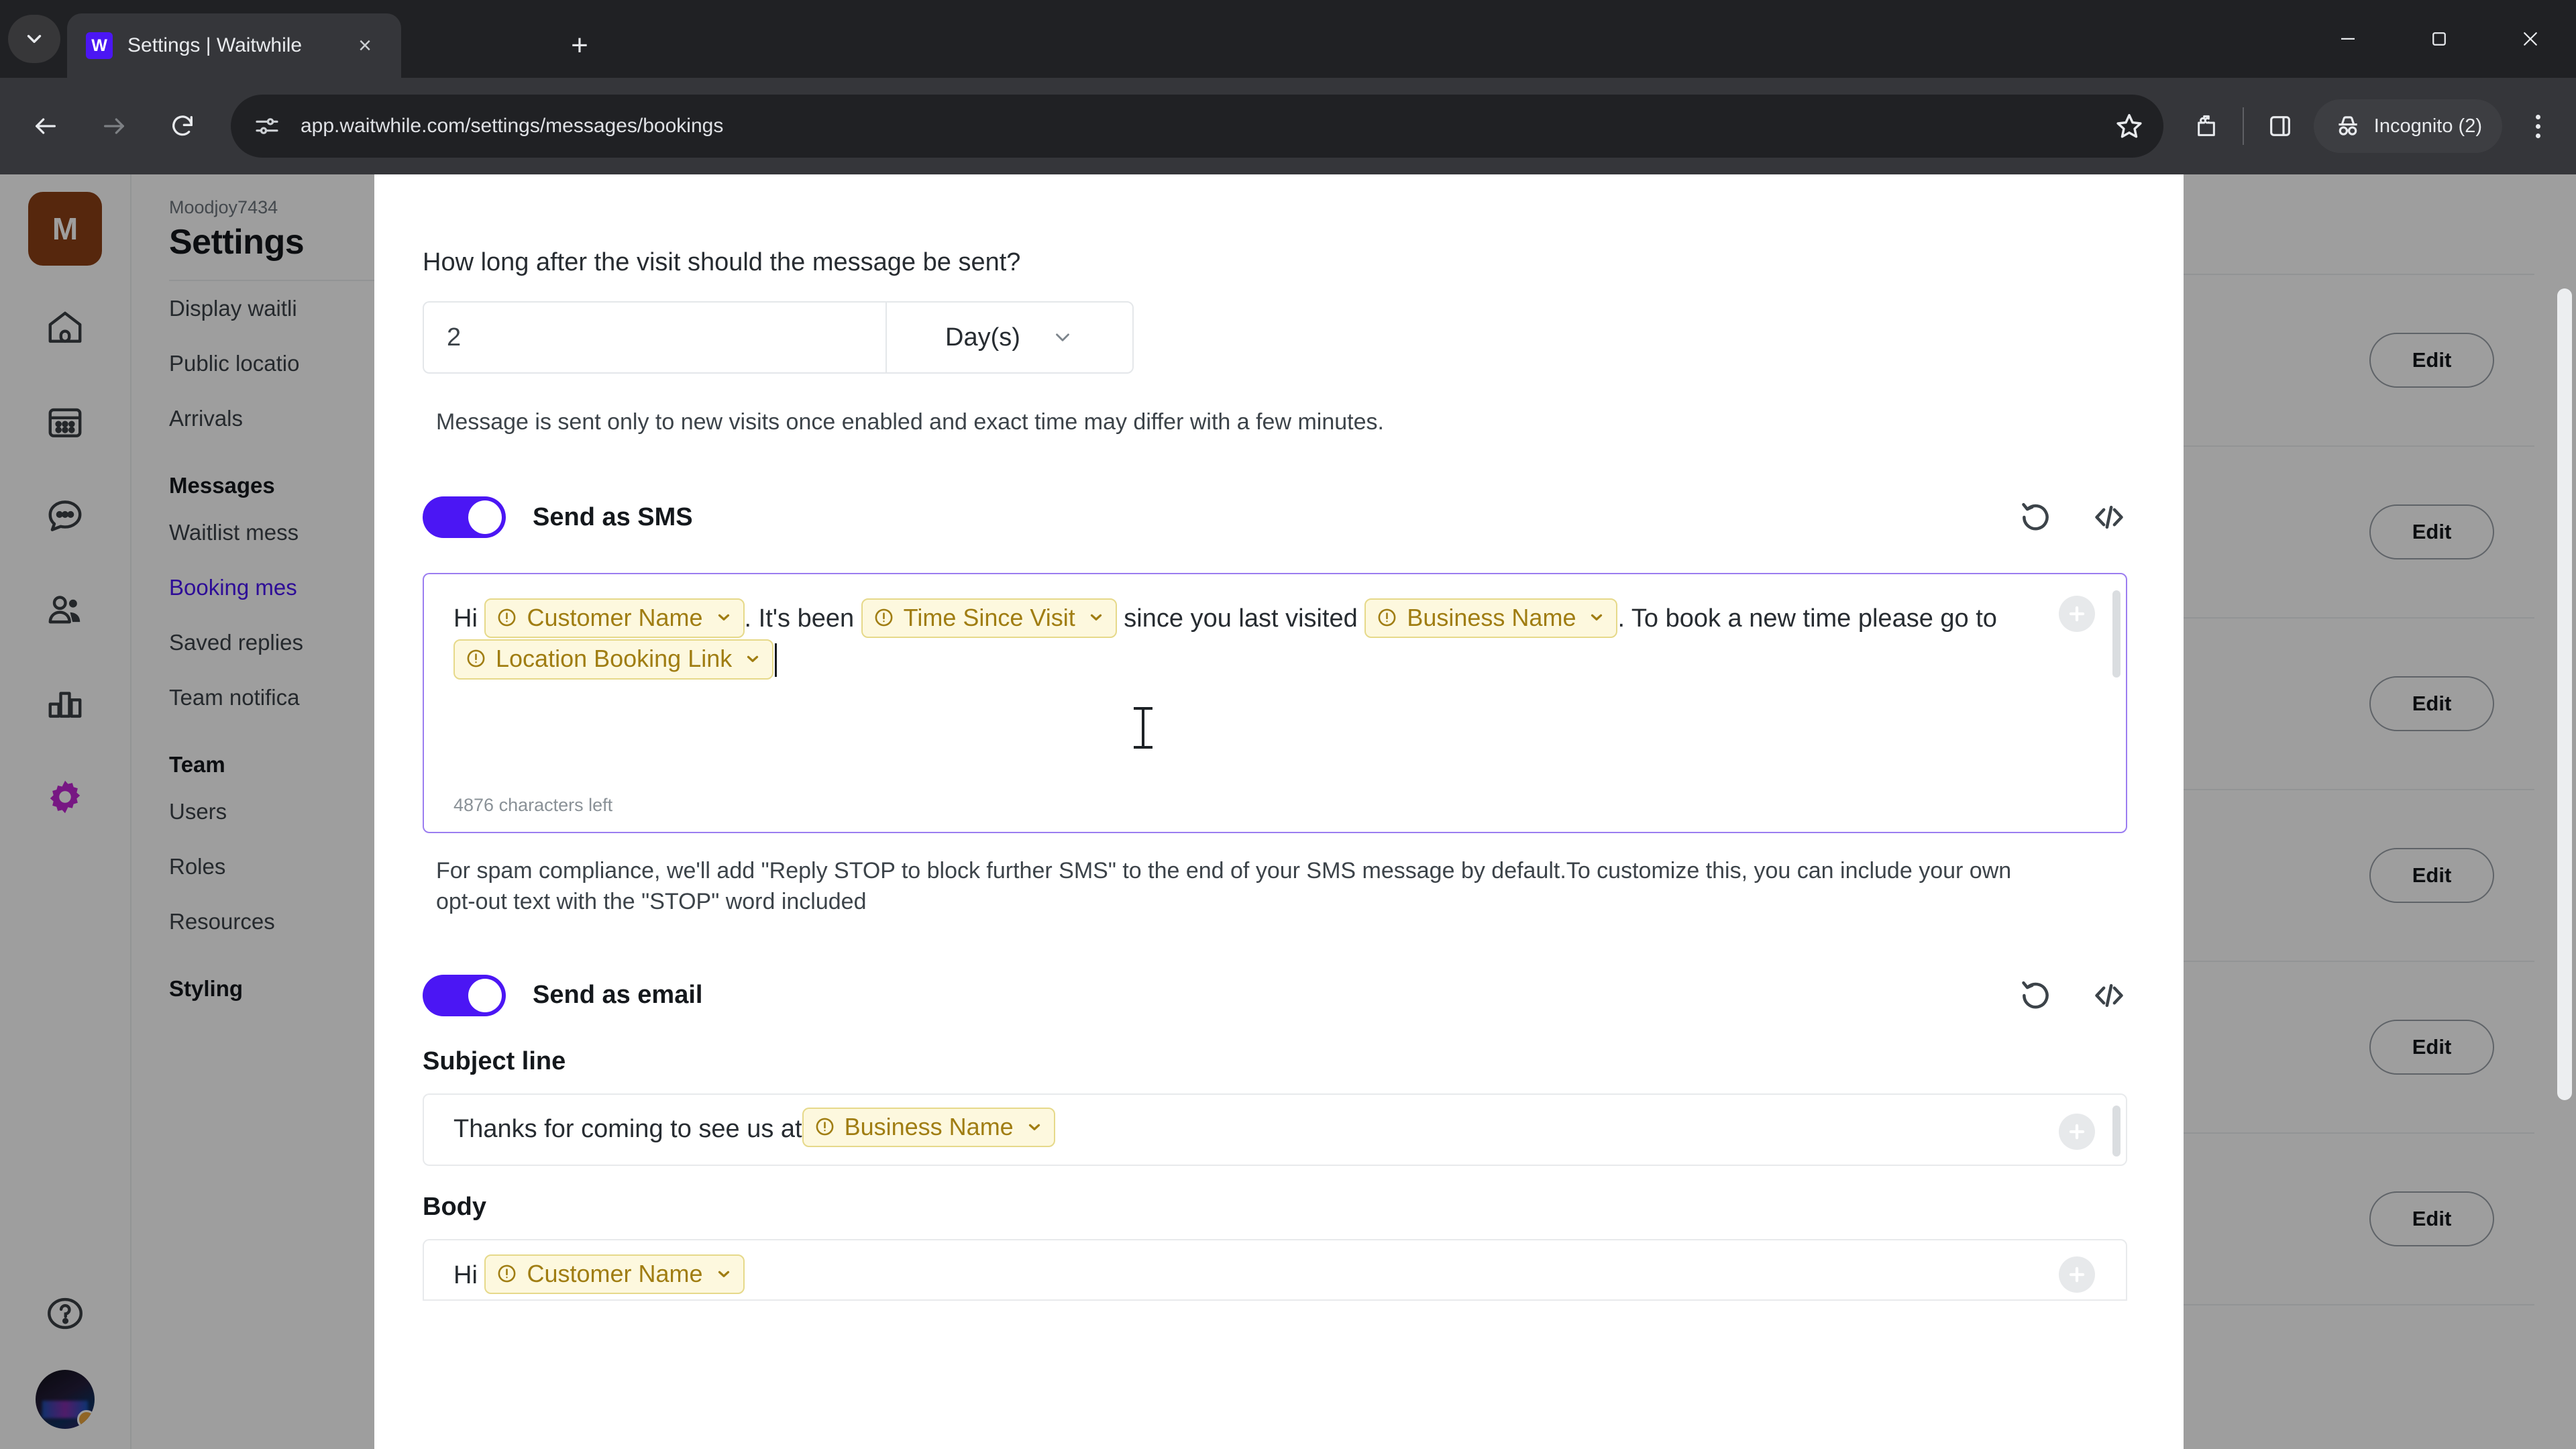  What do you see at coordinates (1240, 618) in the screenshot?
I see `sms-text-2: since you last visited` at bounding box center [1240, 618].